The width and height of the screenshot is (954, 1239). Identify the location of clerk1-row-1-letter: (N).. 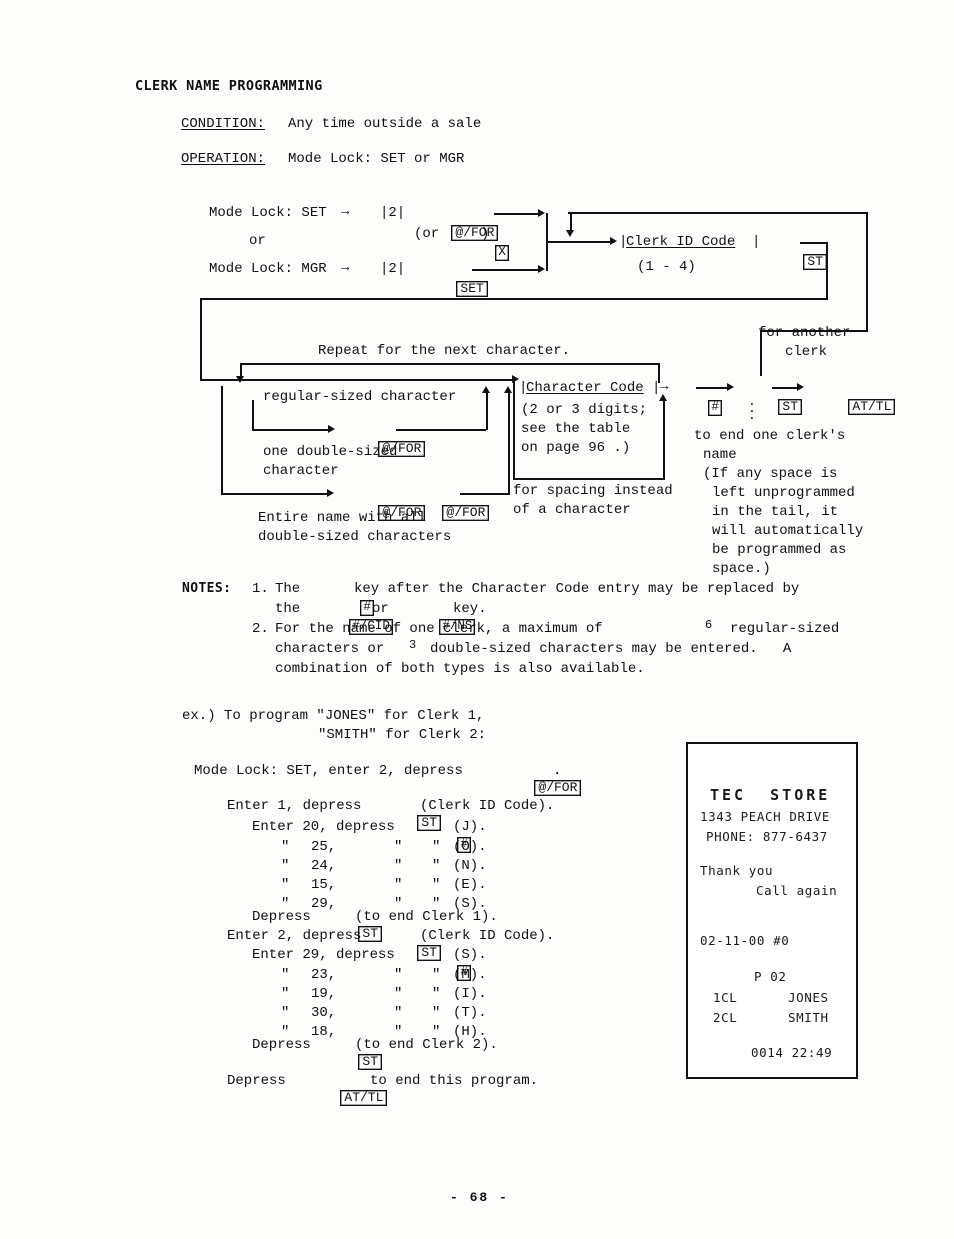
(470, 866).